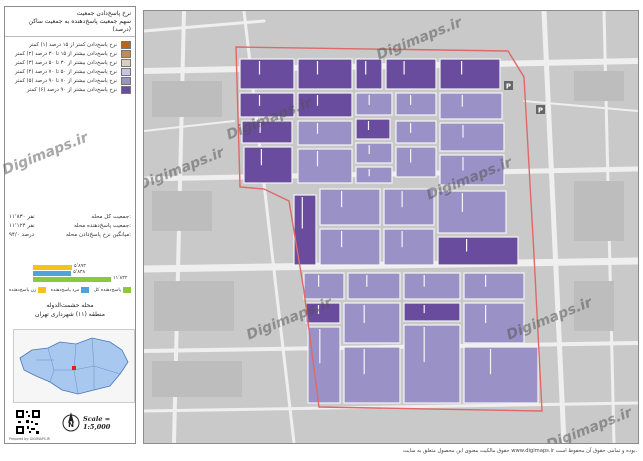 The image size is (643, 461). Describe the element at coordinates (74, 366) in the screenshot. I see `tehran-locator-map` at that location.